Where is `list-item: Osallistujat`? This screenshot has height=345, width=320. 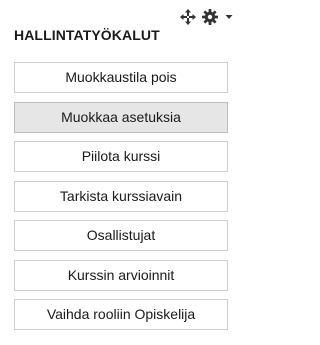
list-item: Osallistujat is located at coordinates (121, 235).